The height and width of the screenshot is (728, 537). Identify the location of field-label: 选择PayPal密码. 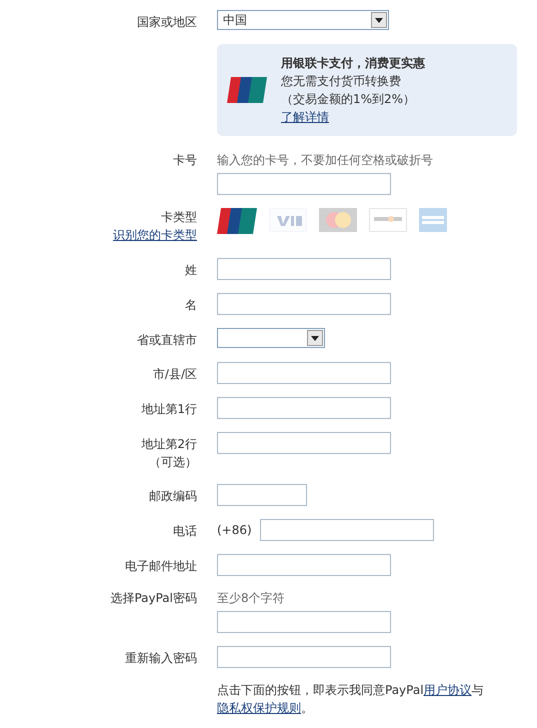
(153, 598).